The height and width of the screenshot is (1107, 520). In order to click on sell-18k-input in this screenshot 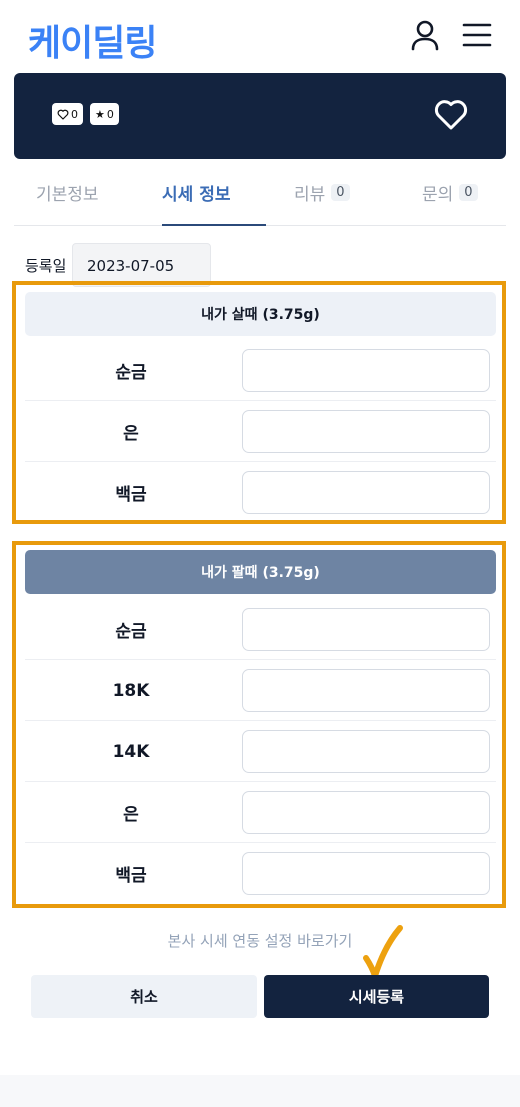, I will do `click(366, 690)`.